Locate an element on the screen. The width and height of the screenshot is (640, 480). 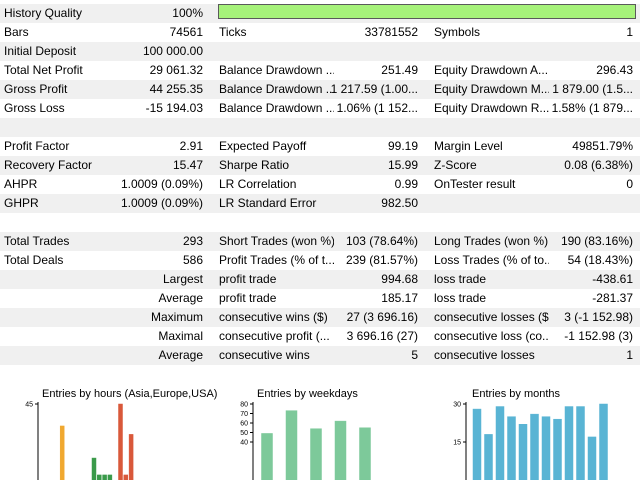
metric-value: 27 (3 696.16) is located at coordinates (382, 317).